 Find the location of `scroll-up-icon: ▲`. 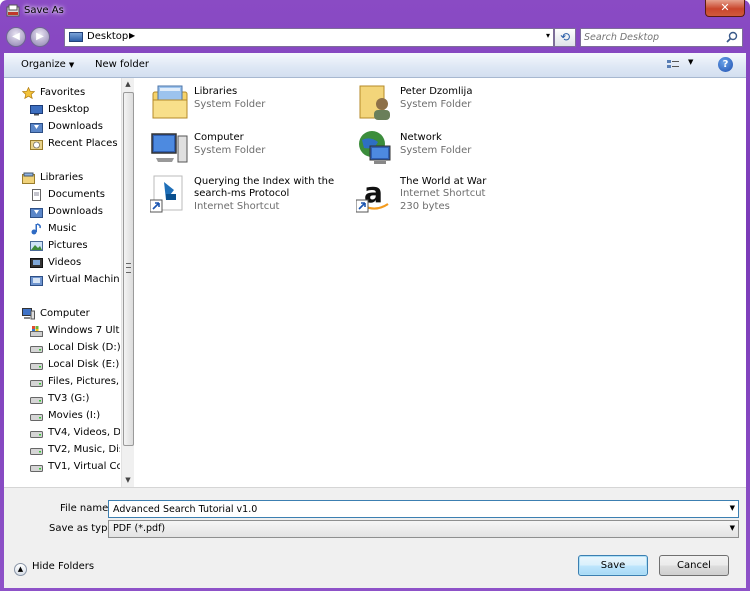

scroll-up-icon: ▲ is located at coordinates (128, 84).